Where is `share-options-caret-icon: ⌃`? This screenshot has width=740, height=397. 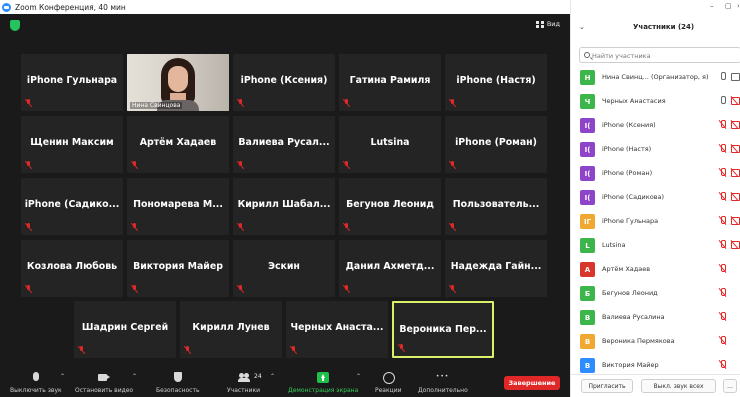 share-options-caret-icon: ⌃ is located at coordinates (358, 376).